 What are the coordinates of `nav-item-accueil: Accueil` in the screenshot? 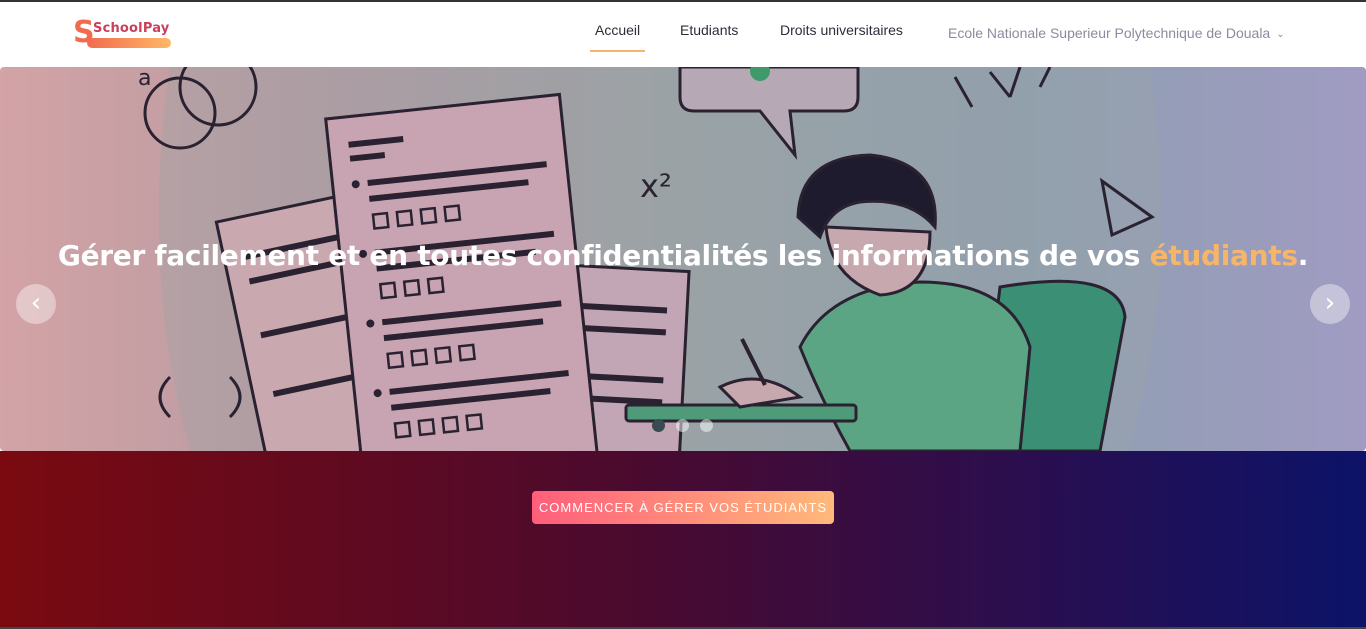 It's located at (617, 37).